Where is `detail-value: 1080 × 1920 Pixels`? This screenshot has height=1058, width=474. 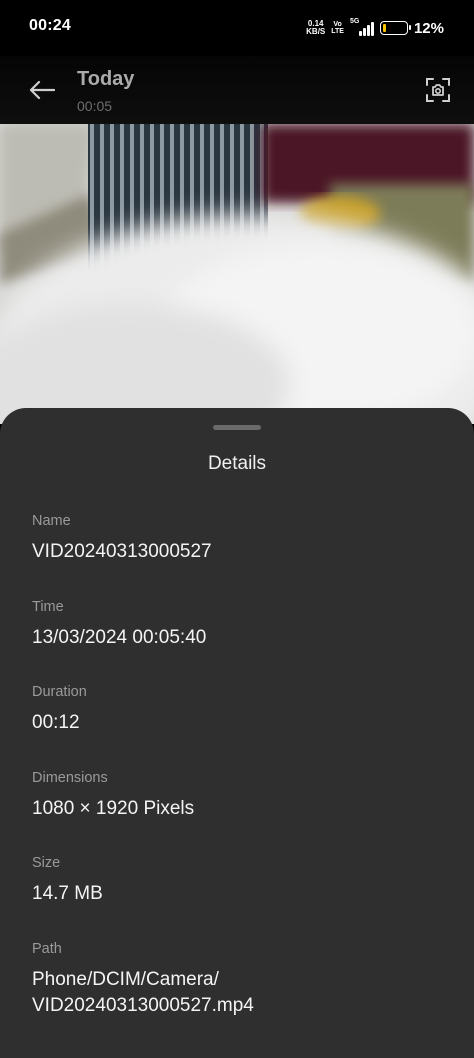 detail-value: 1080 × 1920 Pixels is located at coordinates (113, 808).